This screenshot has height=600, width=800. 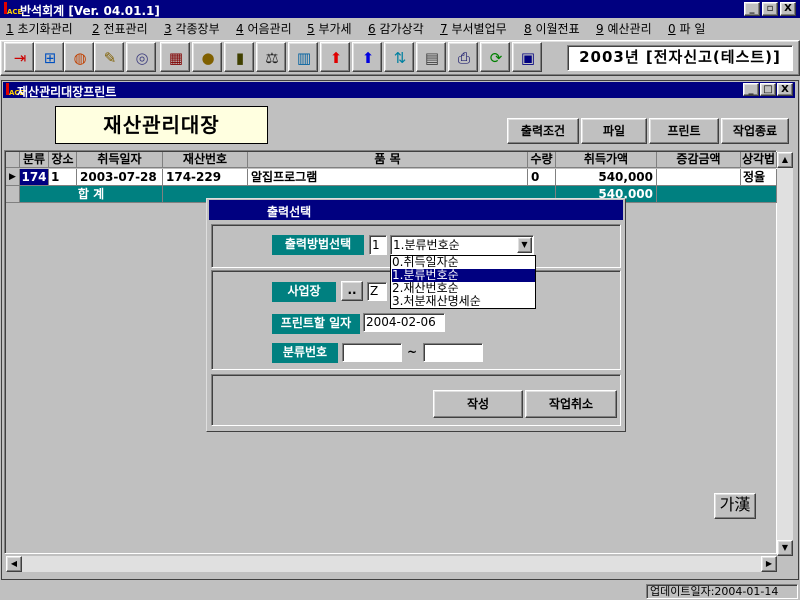 What do you see at coordinates (399, 90) in the screenshot?
I see `child-title-bar: ACE 재산관리대장프린트 _ □ X` at bounding box center [399, 90].